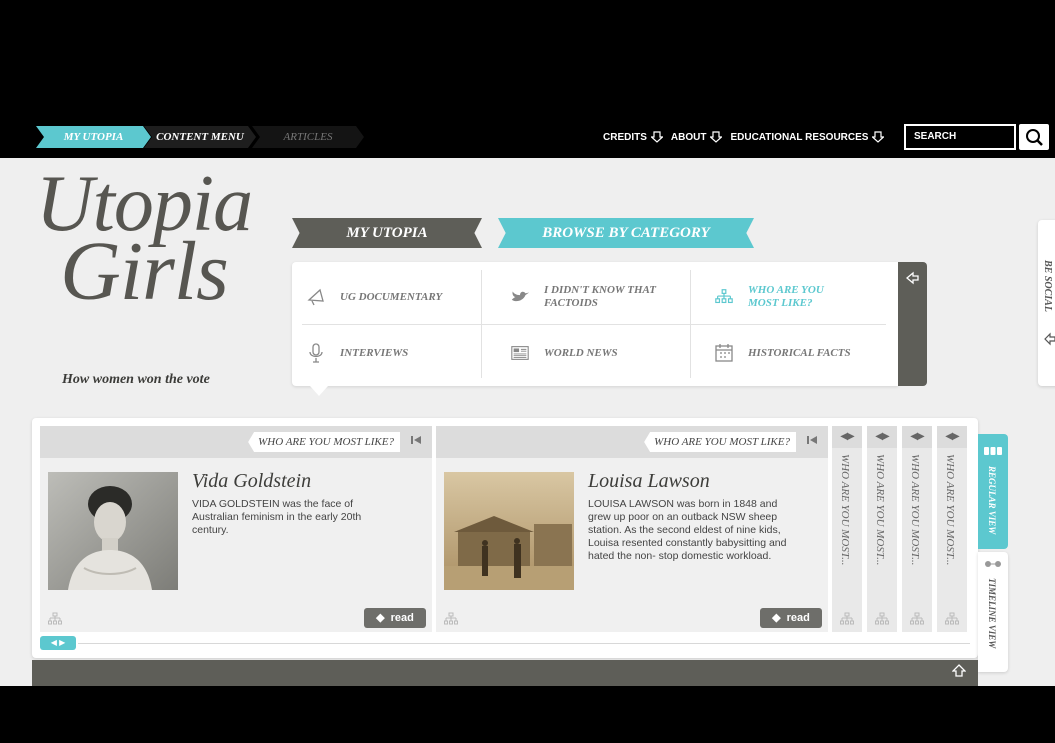  What do you see at coordinates (688, 137) in the screenshot?
I see `nav-link-about-label: ABOUT` at bounding box center [688, 137].